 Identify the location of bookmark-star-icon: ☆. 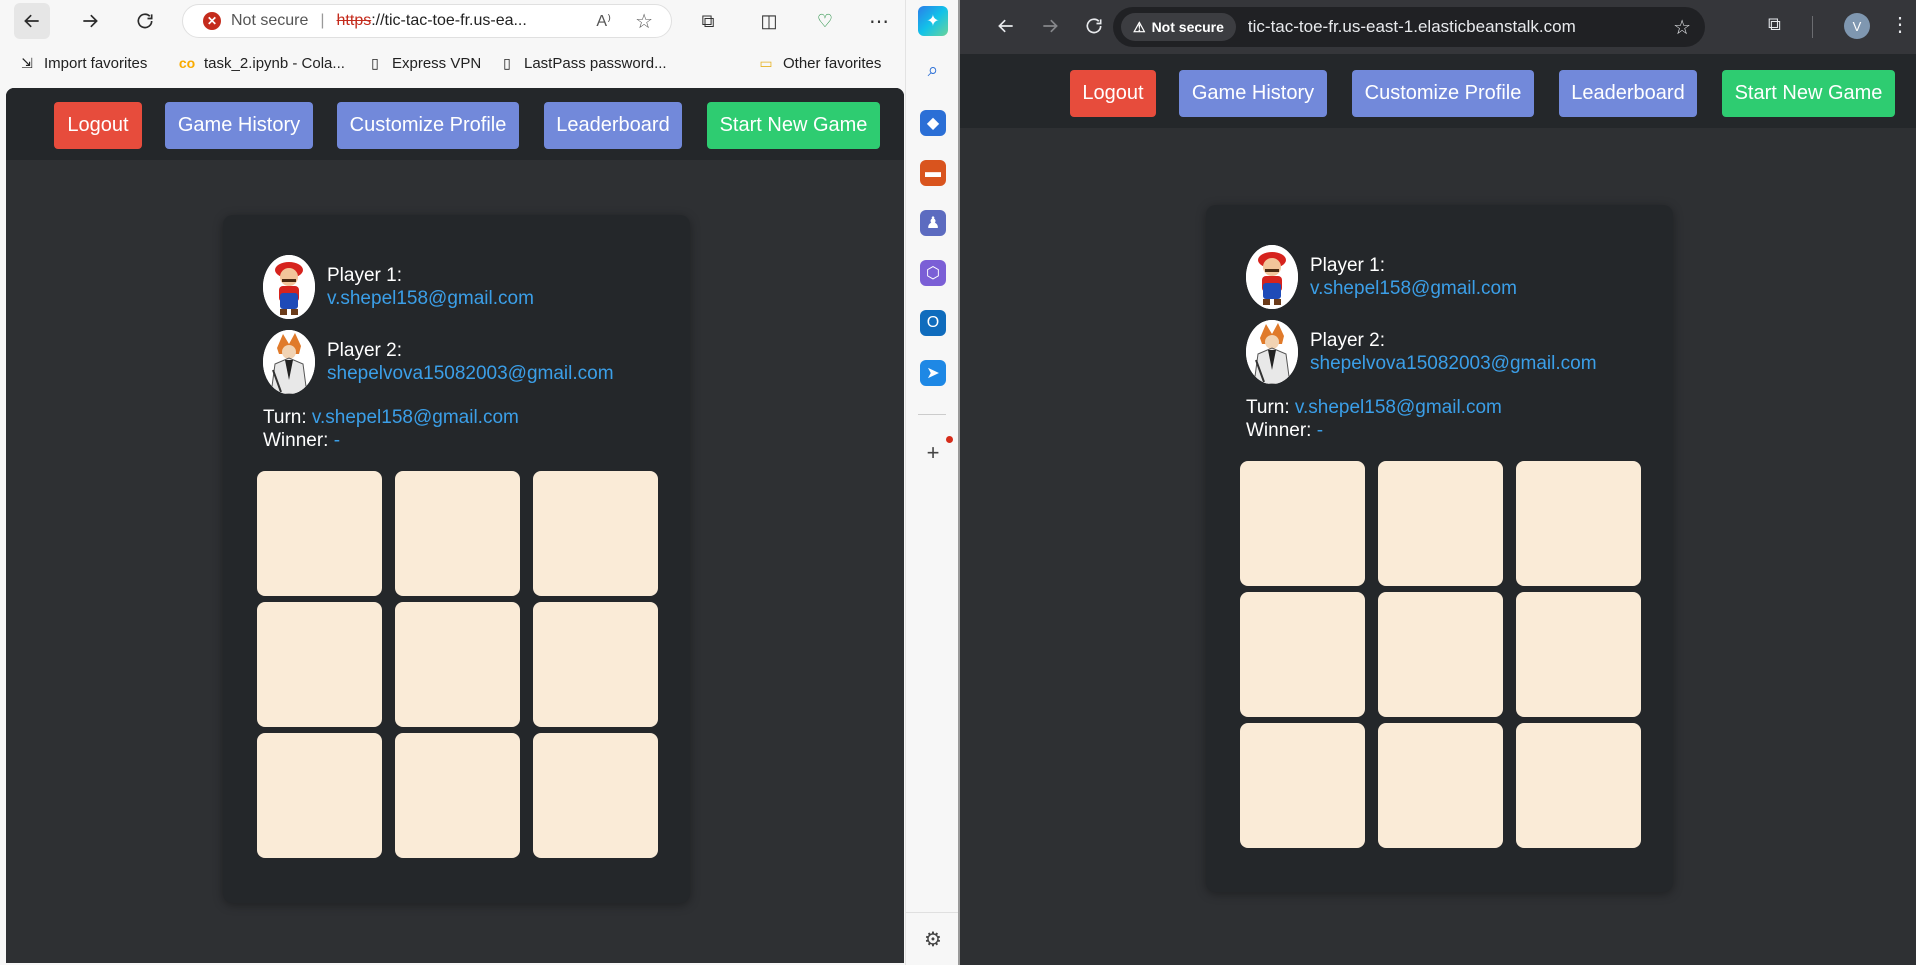
(1682, 27).